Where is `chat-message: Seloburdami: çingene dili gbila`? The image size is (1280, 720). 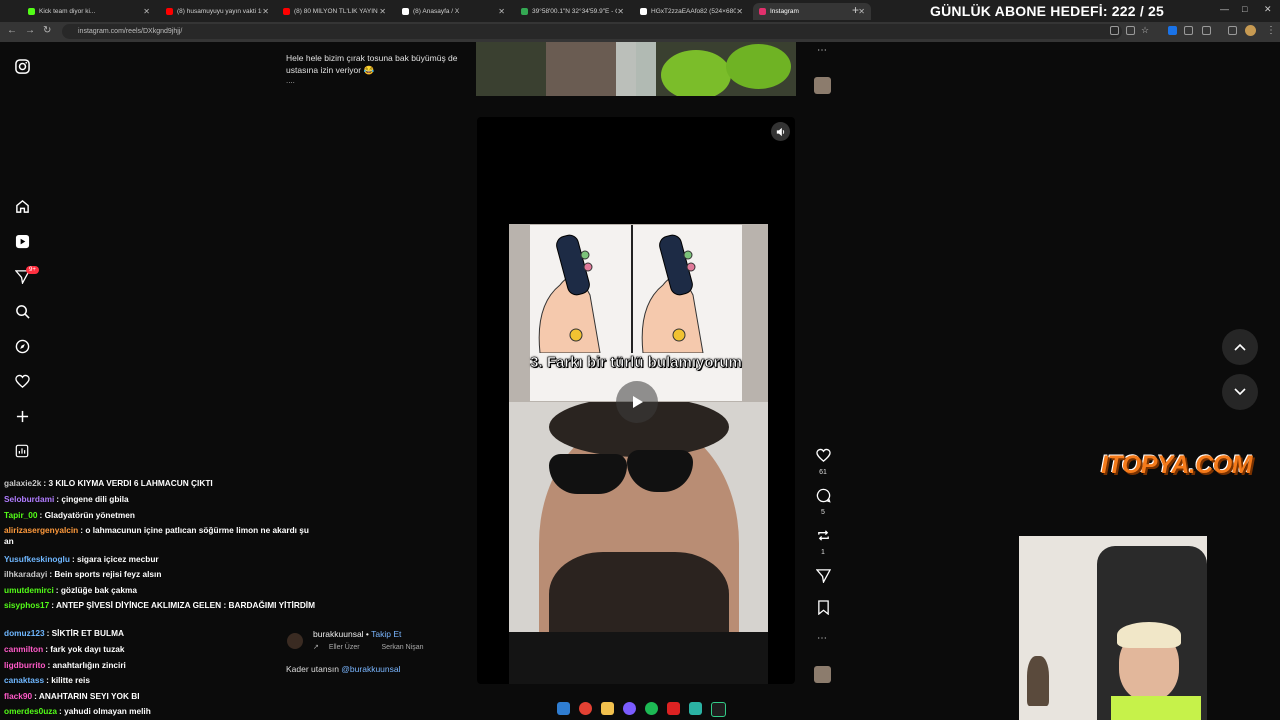
chat-message: Seloburdami: çingene dili gbila is located at coordinates (160, 499).